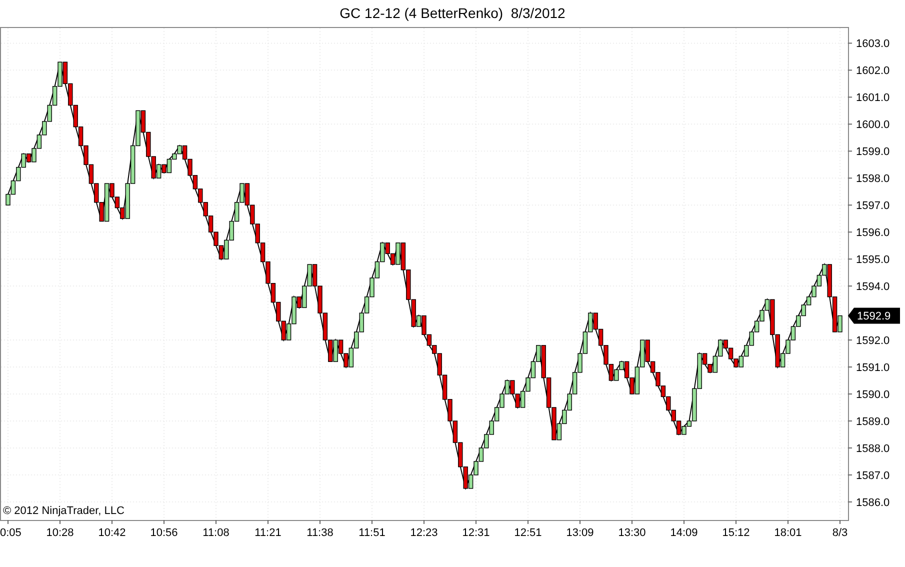  What do you see at coordinates (580, 533) in the screenshot?
I see `x-axis-label: 13:09` at bounding box center [580, 533].